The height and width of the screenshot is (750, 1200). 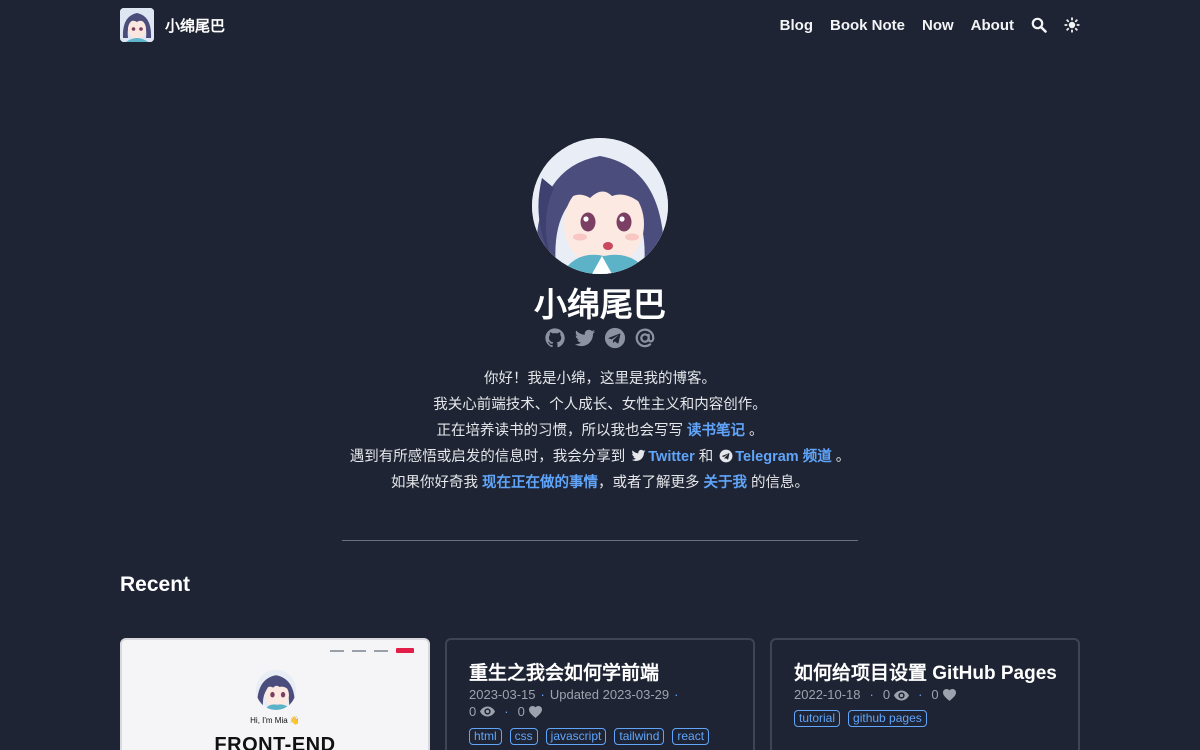 I want to click on site-header: 小绵尾巴 Blog Book Note Now About, so click(x=600, y=25).